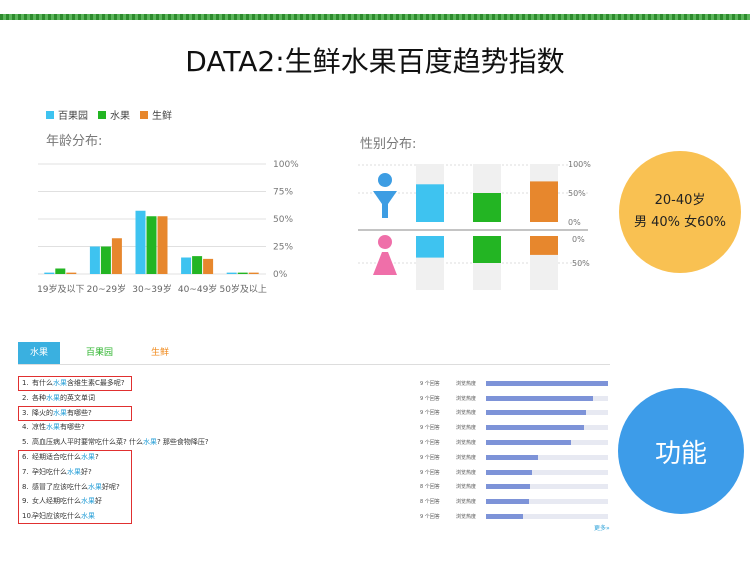  What do you see at coordinates (73, 116) in the screenshot?
I see `legend-label: 百果园` at bounding box center [73, 116].